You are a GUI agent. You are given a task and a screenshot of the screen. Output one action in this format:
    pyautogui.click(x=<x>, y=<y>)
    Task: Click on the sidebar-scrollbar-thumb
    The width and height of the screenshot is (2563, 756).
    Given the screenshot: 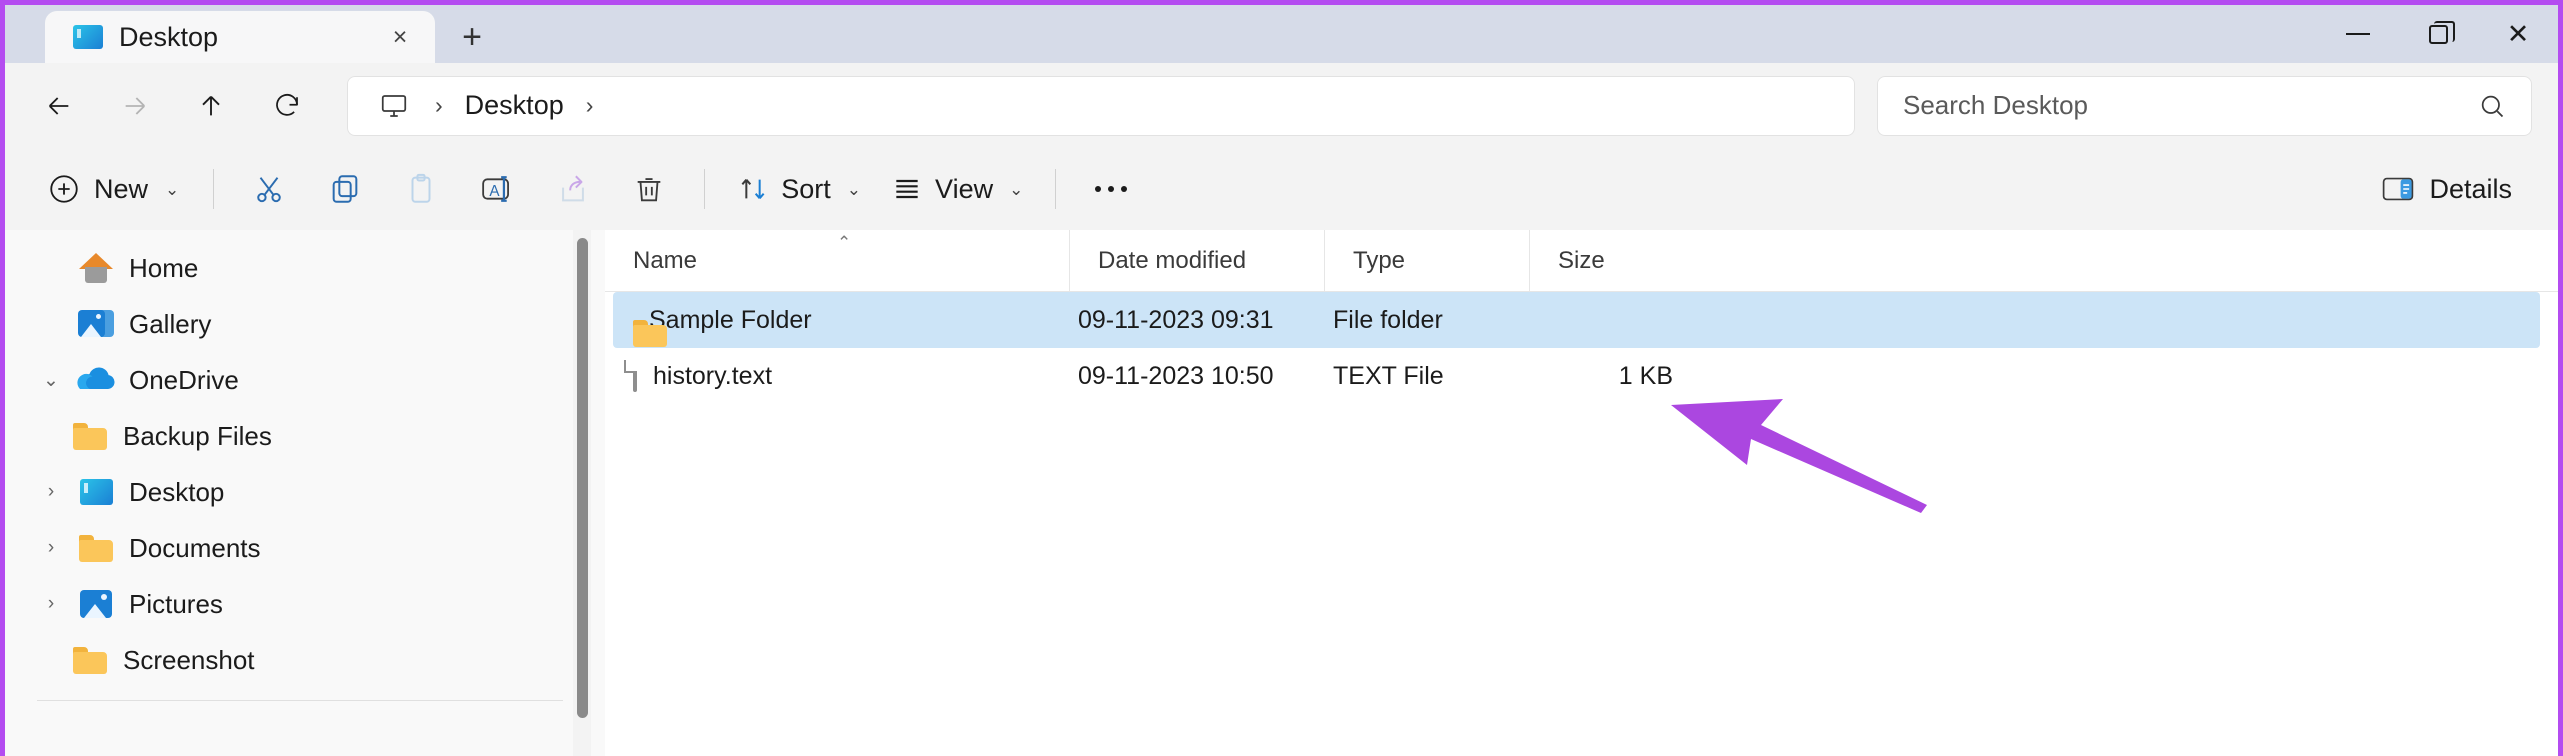 What is the action you would take?
    pyautogui.click(x=582, y=478)
    